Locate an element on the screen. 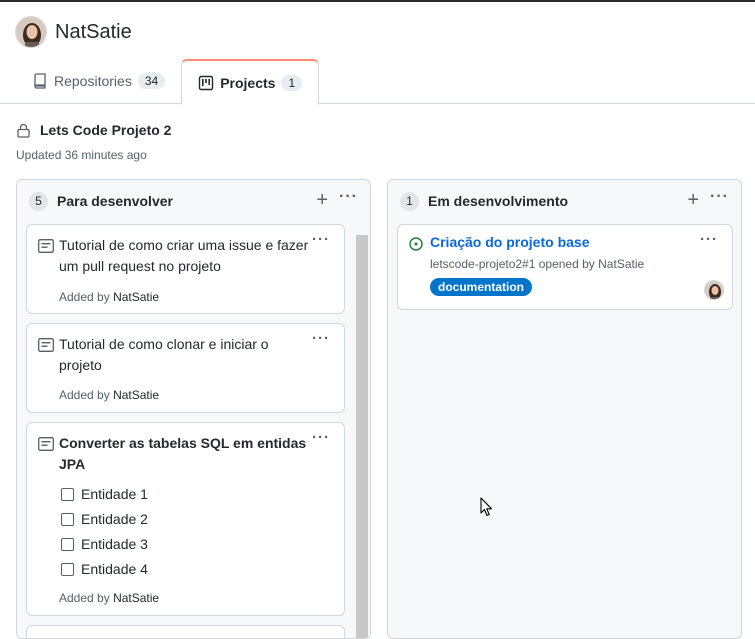 Image resolution: width=755 pixels, height=639 pixels. issue-meta: letscode-projeto2#1 opened by NatSatie is located at coordinates (537, 264).